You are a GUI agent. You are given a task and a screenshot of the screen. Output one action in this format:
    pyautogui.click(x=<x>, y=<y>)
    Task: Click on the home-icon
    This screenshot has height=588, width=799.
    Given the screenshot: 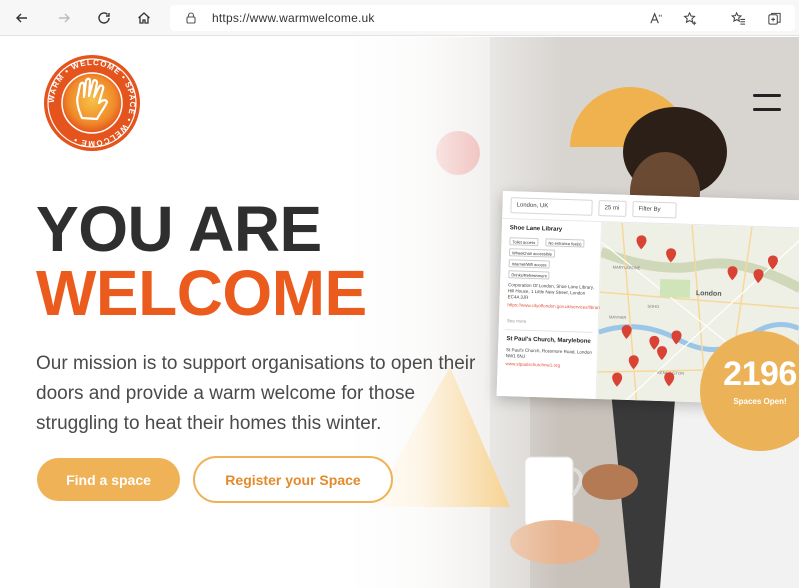 What is the action you would take?
    pyautogui.click(x=144, y=18)
    